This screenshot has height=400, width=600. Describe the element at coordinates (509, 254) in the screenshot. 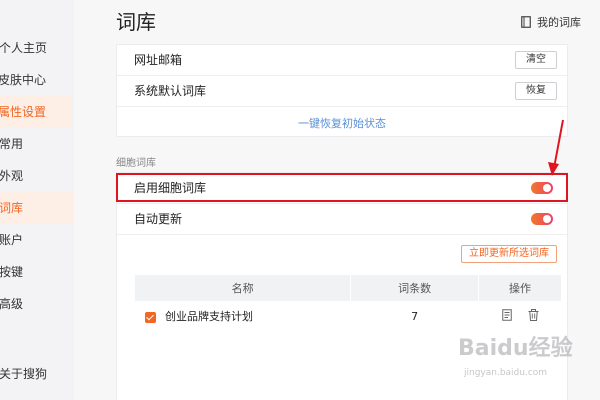

I see `update-selected-button: 立即更新所选词库` at that location.